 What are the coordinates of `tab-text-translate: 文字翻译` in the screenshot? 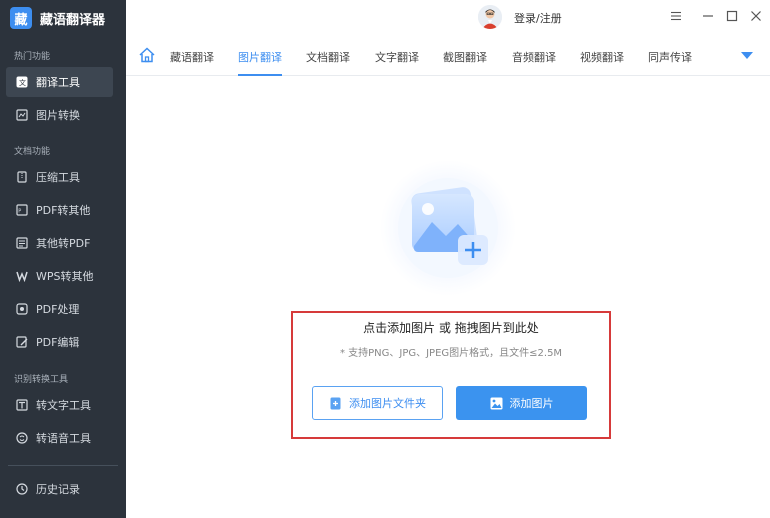 It's located at (397, 62).